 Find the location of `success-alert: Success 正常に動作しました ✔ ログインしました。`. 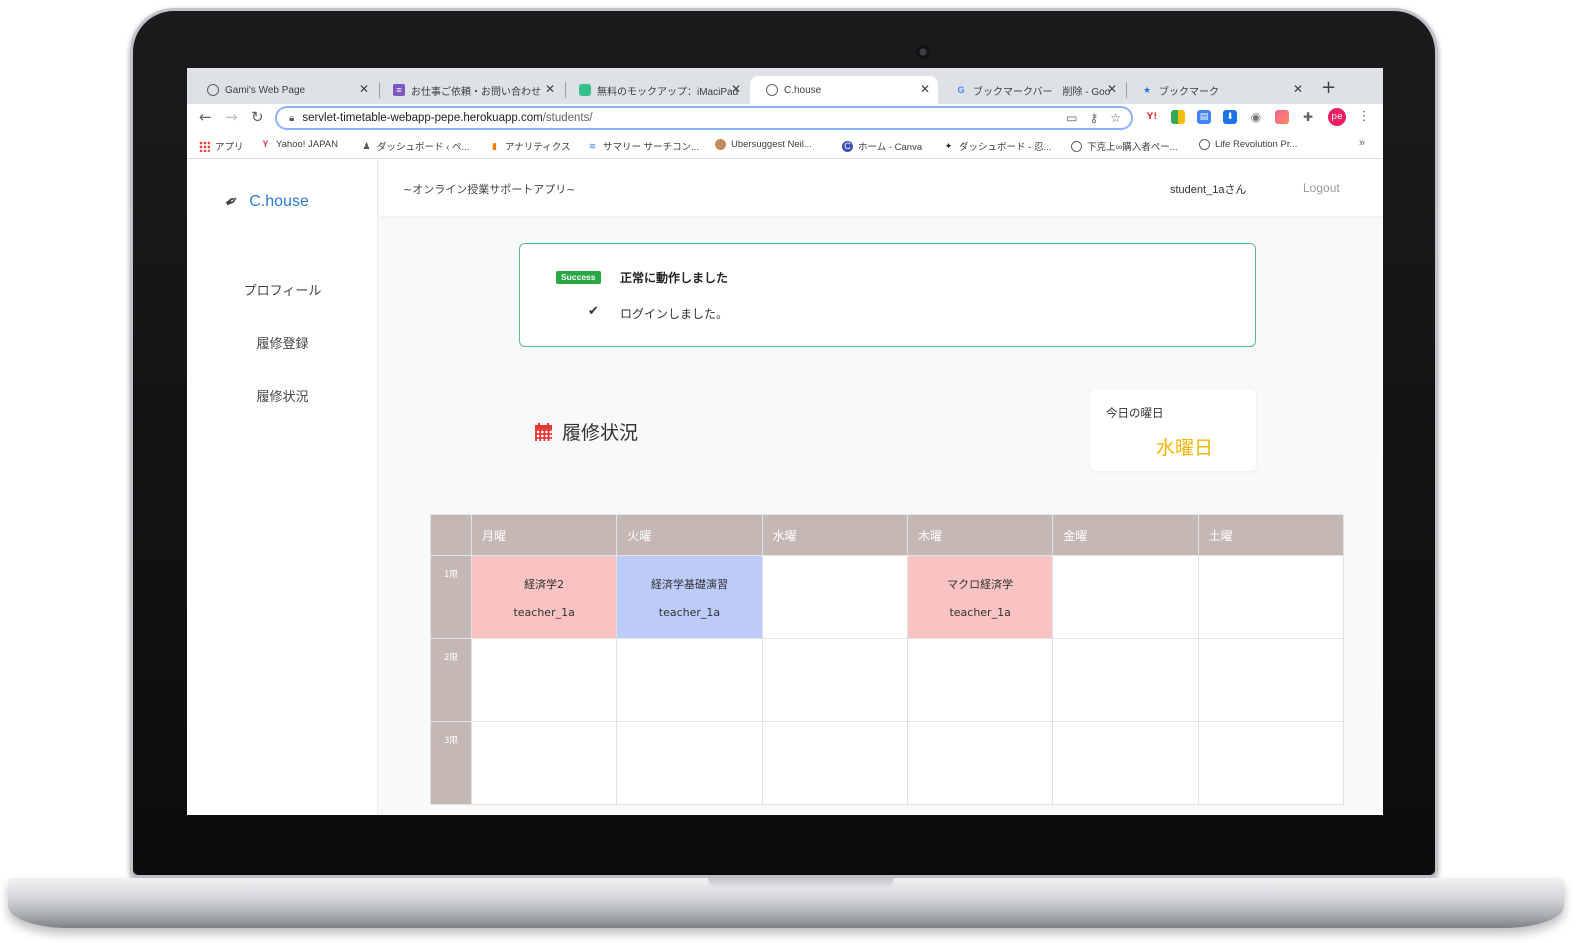

success-alert: Success 正常に動作しました ✔ ログインしました。 is located at coordinates (887, 295).